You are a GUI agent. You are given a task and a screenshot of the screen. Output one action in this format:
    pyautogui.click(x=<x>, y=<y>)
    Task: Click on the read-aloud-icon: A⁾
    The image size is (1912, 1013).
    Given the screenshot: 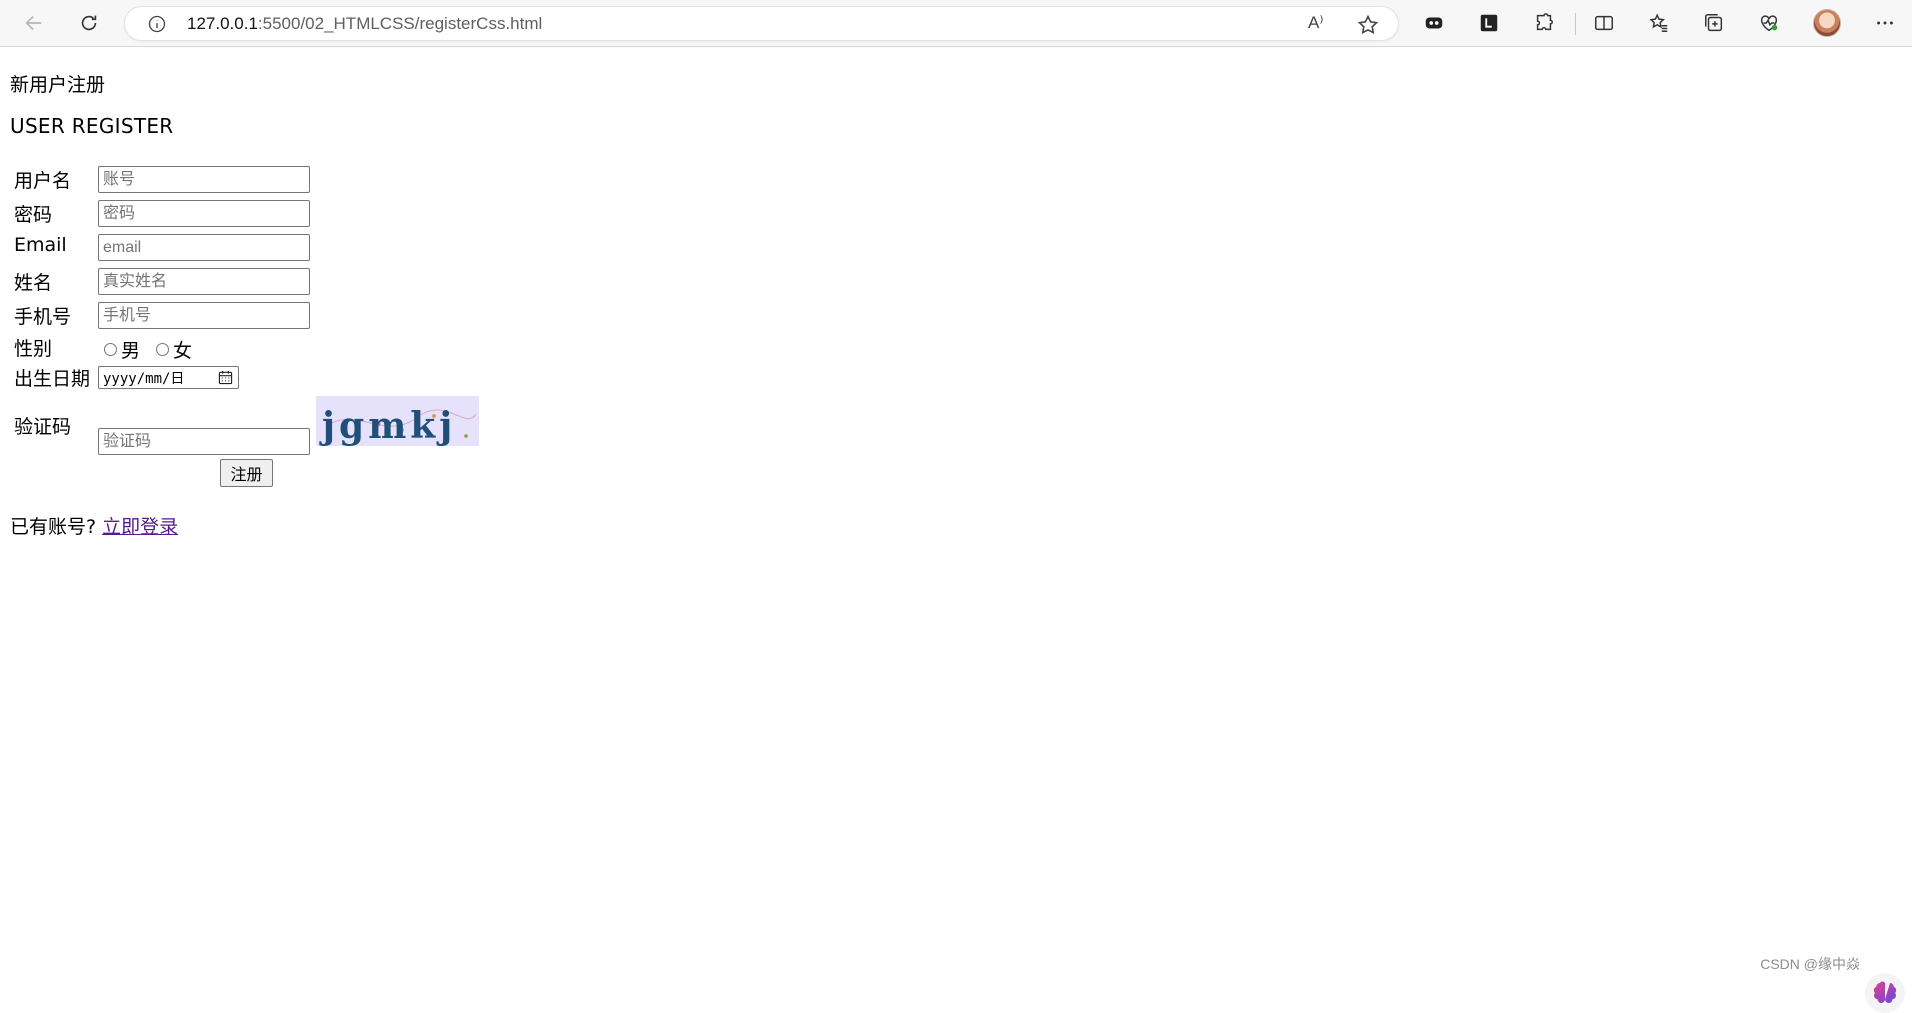 What is the action you would take?
    pyautogui.click(x=1320, y=24)
    